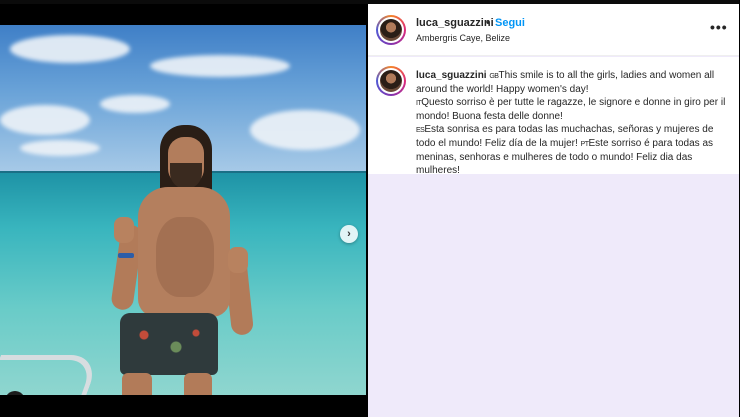 Image resolution: width=740 pixels, height=417 pixels. What do you see at coordinates (126, 255) in the screenshot?
I see `wristband` at bounding box center [126, 255].